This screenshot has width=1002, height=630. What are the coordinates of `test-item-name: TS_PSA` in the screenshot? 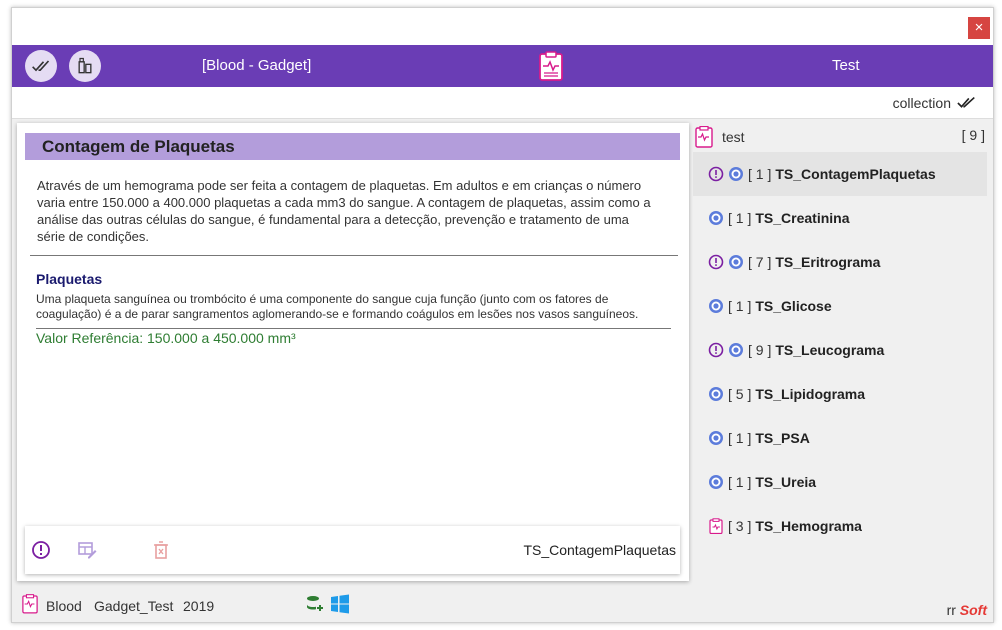 It's located at (782, 438).